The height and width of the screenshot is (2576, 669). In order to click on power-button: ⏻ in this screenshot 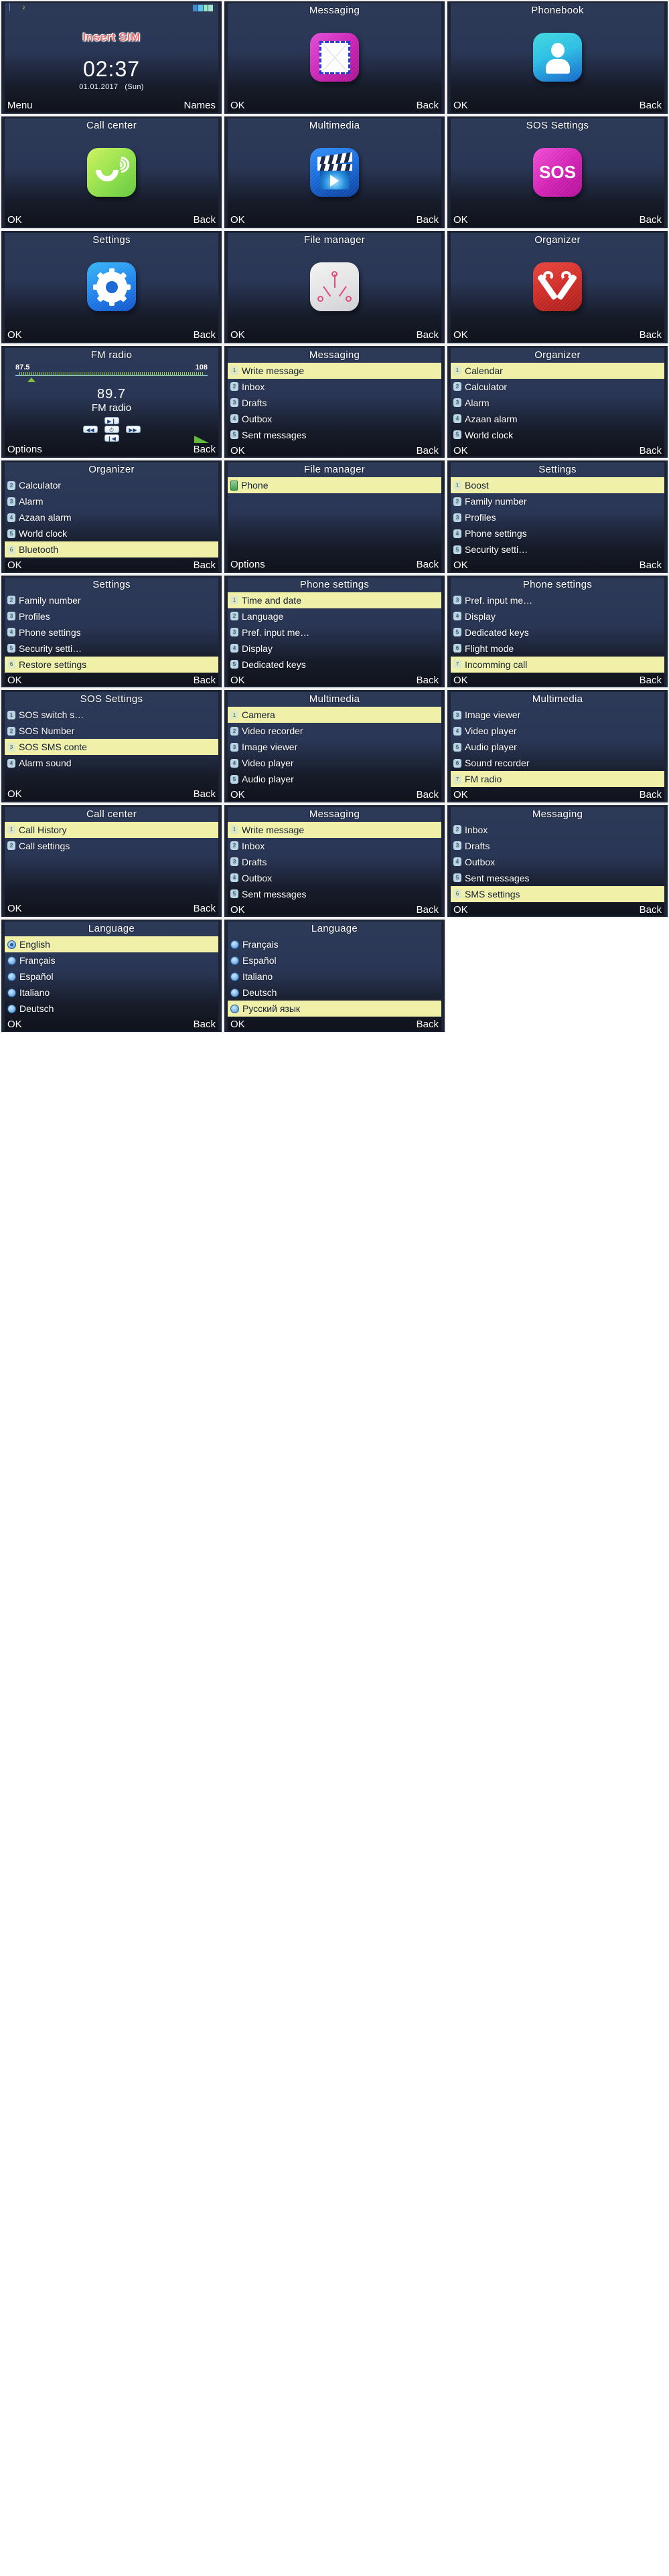, I will do `click(111, 429)`.